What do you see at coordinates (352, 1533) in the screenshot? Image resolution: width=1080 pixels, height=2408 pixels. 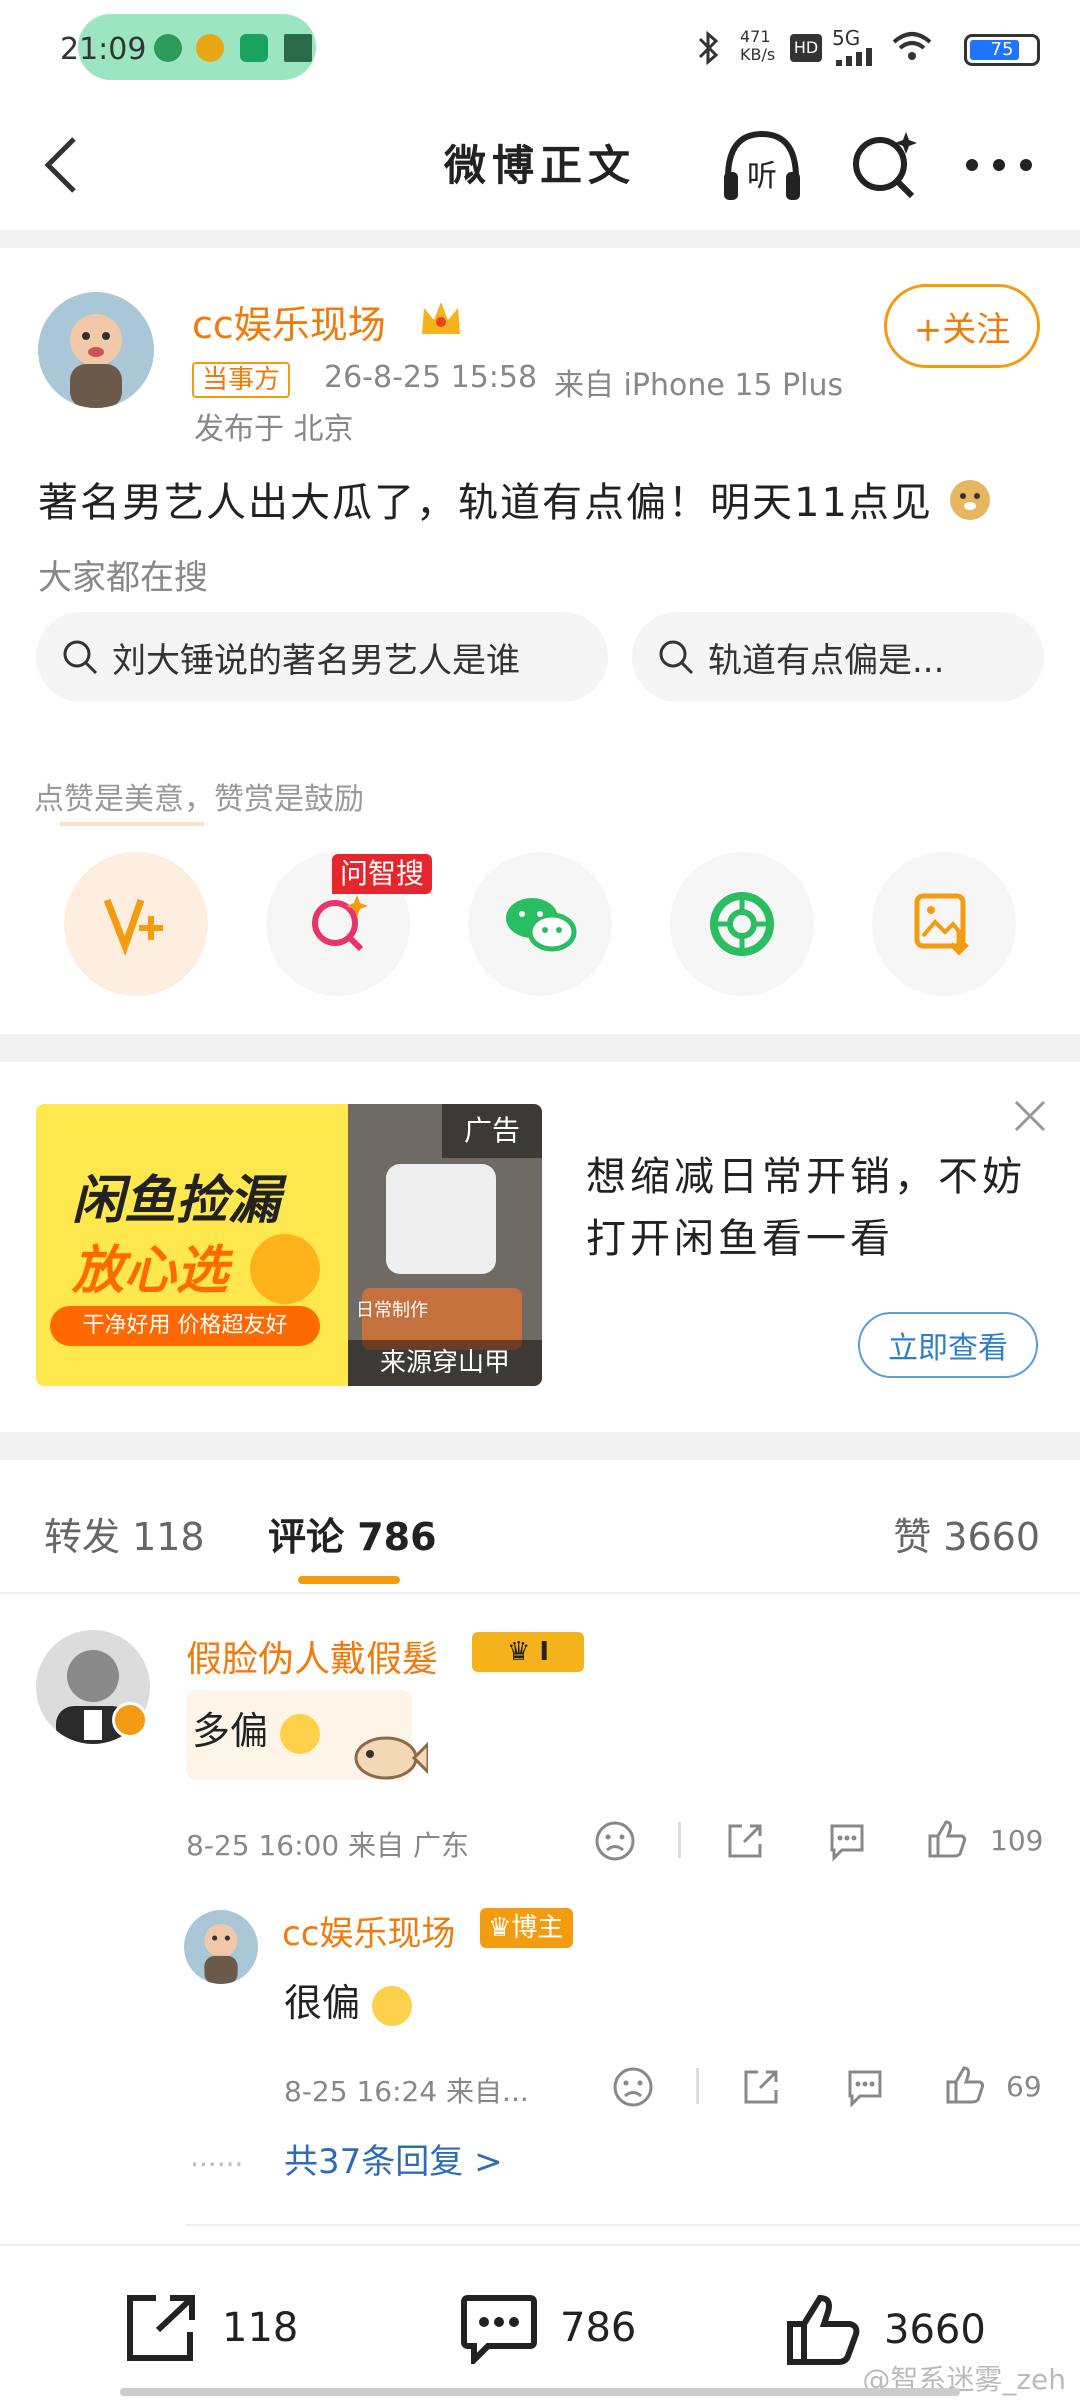 I see `tab-comments: 评论 786` at bounding box center [352, 1533].